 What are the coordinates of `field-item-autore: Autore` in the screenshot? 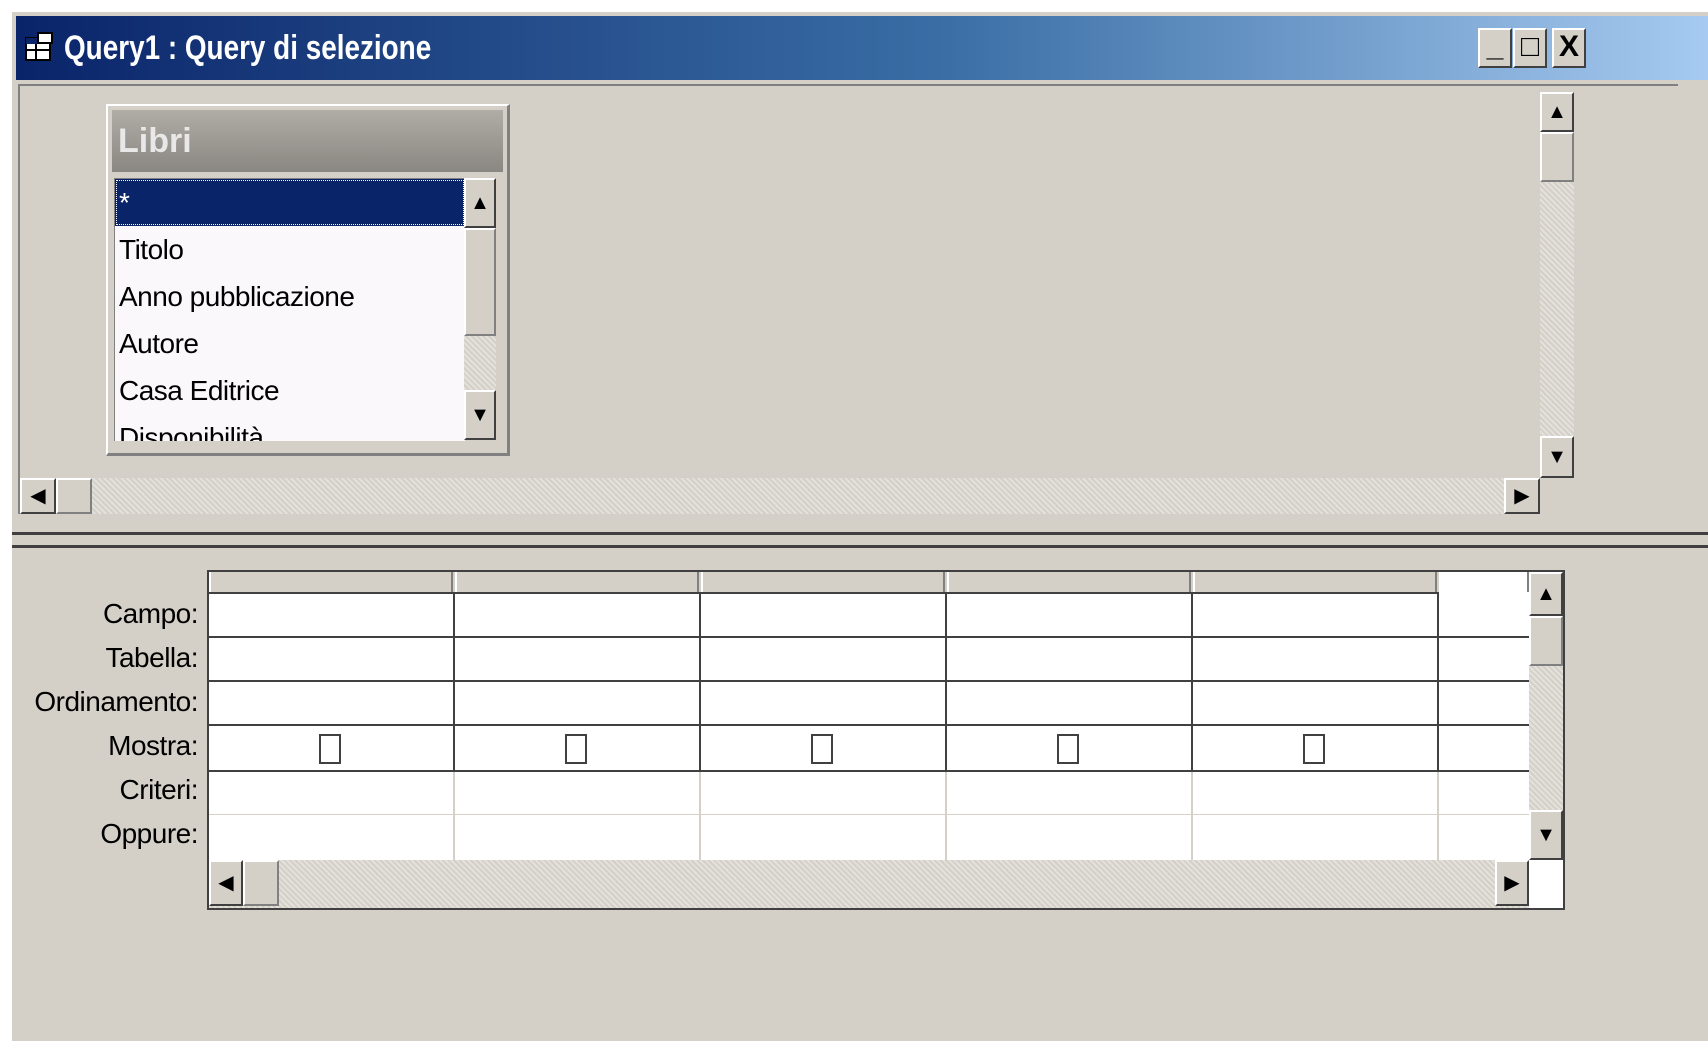 It's located at (290, 343).